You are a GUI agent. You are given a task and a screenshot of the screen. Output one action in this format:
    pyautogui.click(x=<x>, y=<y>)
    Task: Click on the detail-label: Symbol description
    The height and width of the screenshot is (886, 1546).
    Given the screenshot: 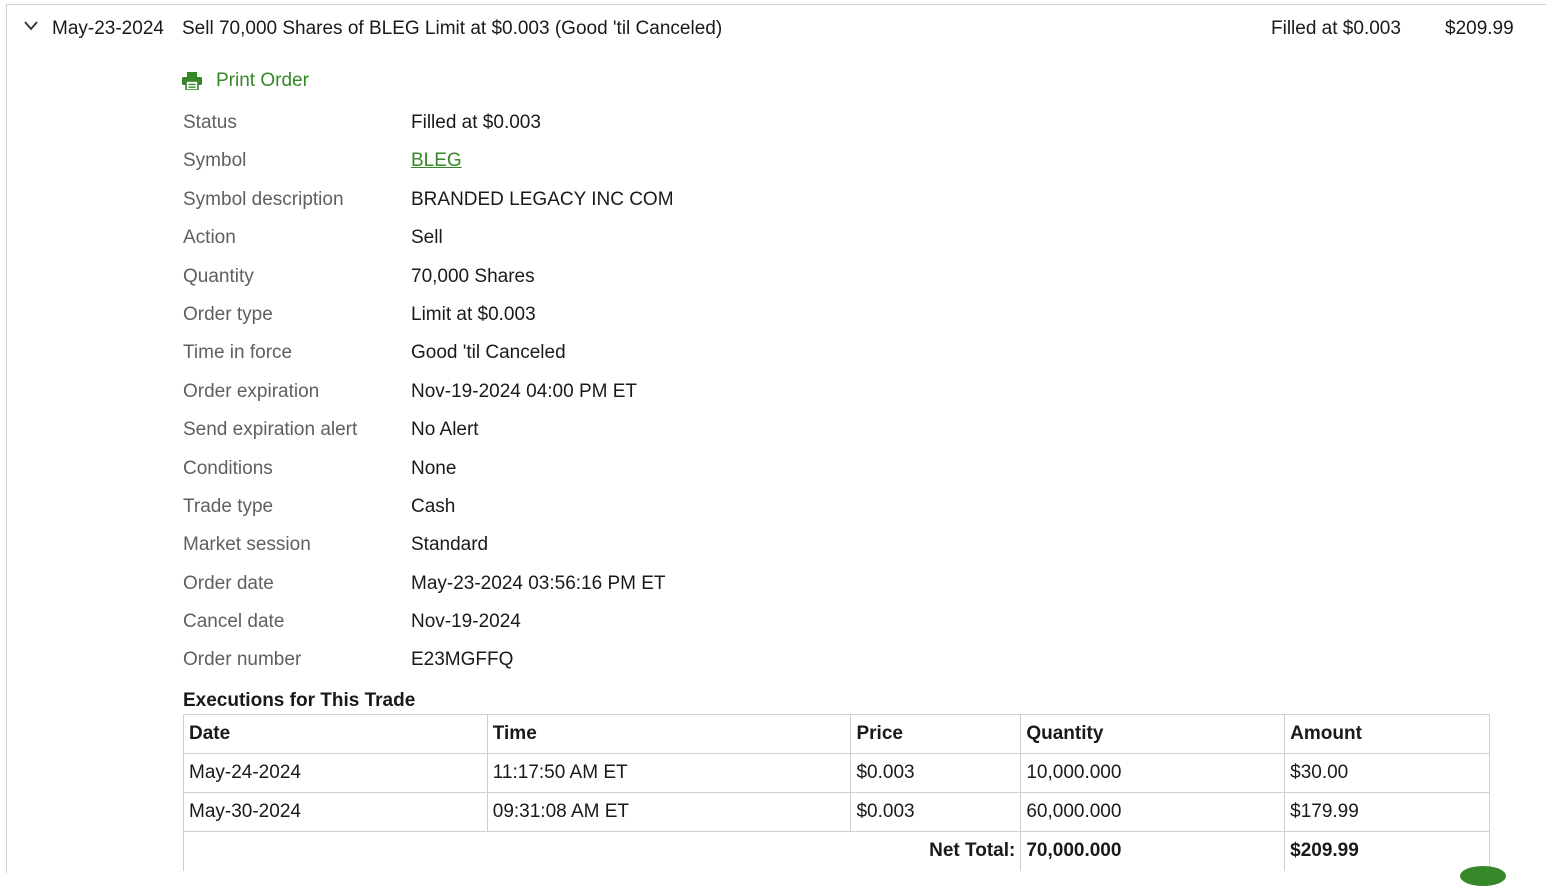 What is the action you would take?
    pyautogui.click(x=263, y=199)
    